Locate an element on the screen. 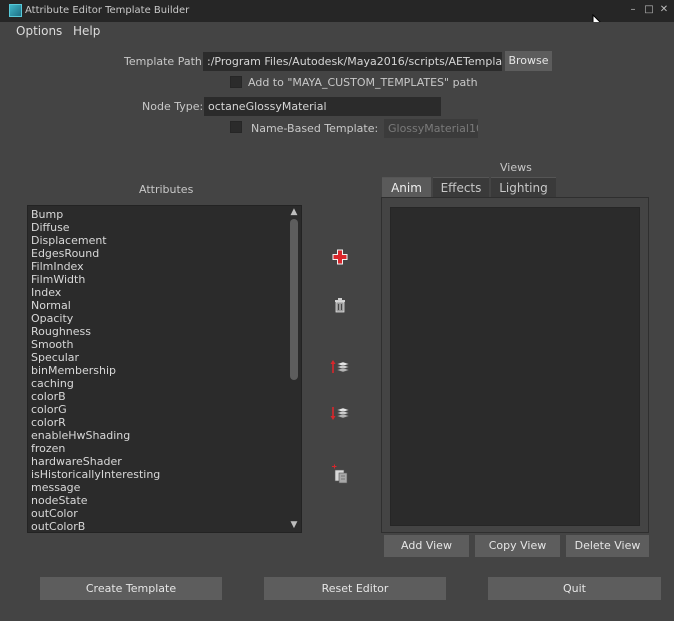 This screenshot has height=621, width=674. browse-button: Browse is located at coordinates (528, 61).